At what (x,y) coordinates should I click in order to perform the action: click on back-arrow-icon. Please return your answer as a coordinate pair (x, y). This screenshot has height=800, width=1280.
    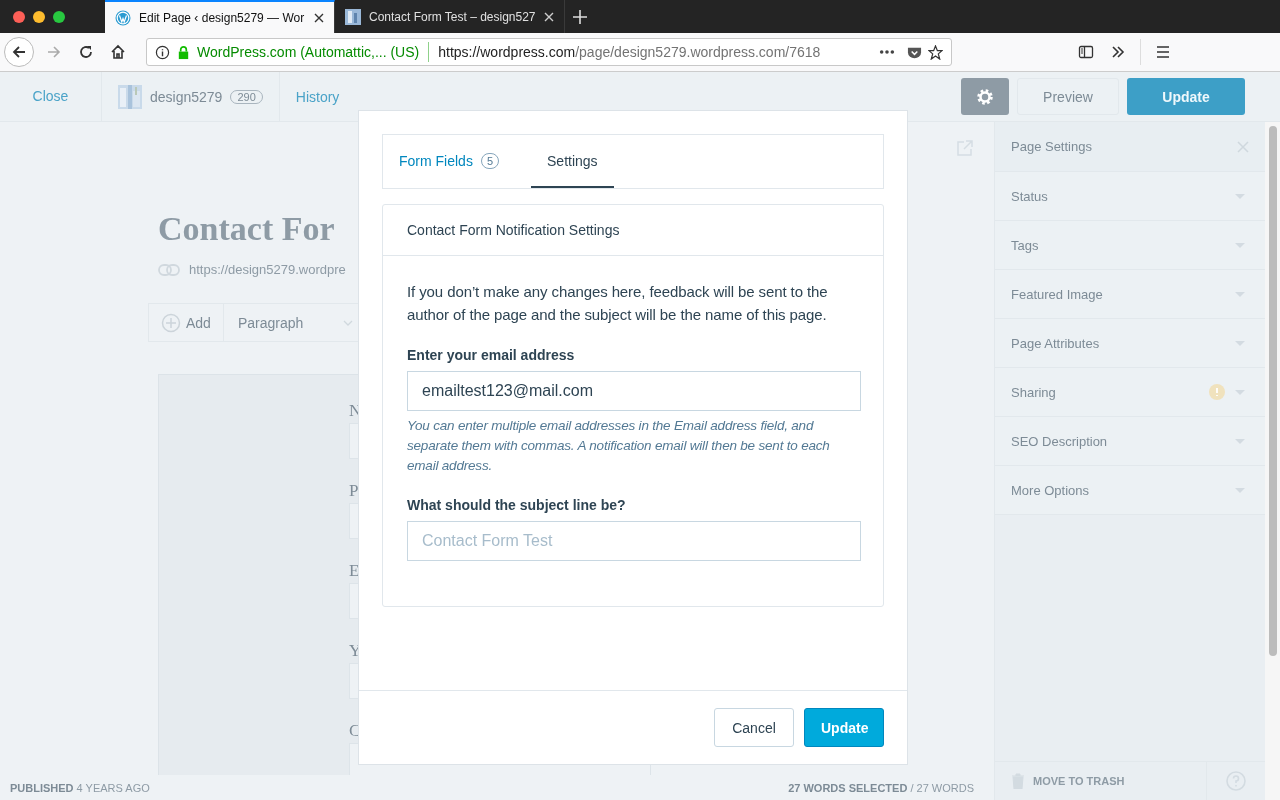
    Looking at the image, I should click on (19, 52).